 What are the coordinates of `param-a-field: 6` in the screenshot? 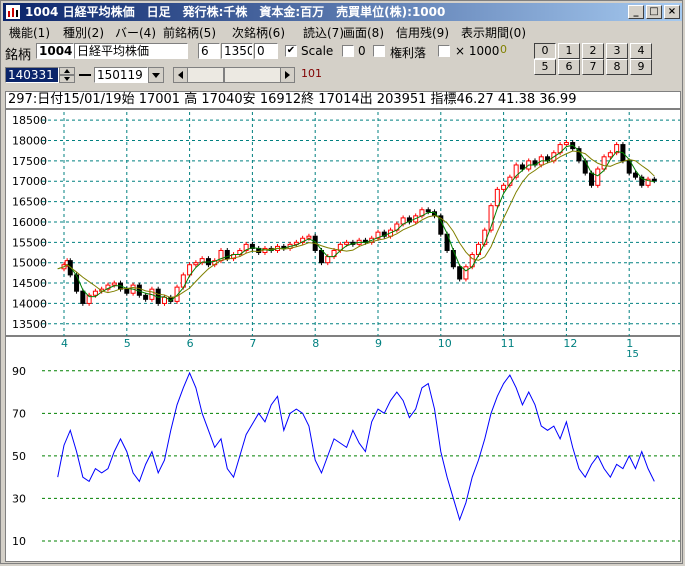 It's located at (209, 51).